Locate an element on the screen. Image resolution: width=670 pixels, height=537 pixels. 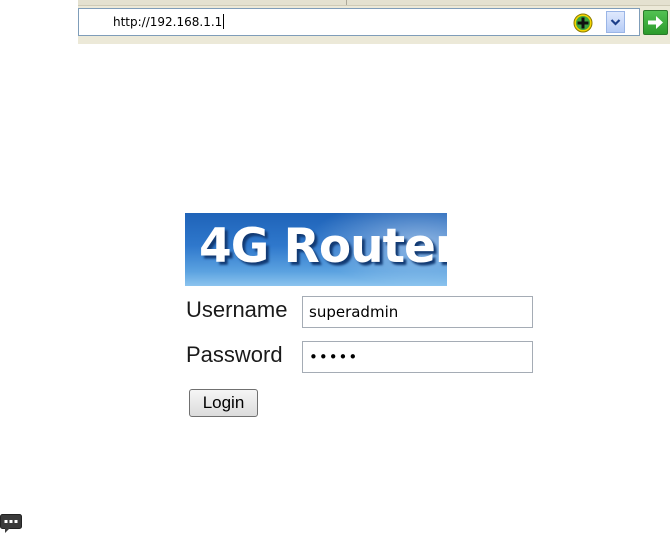
address-field: http://192.168.1.1 is located at coordinates (359, 22).